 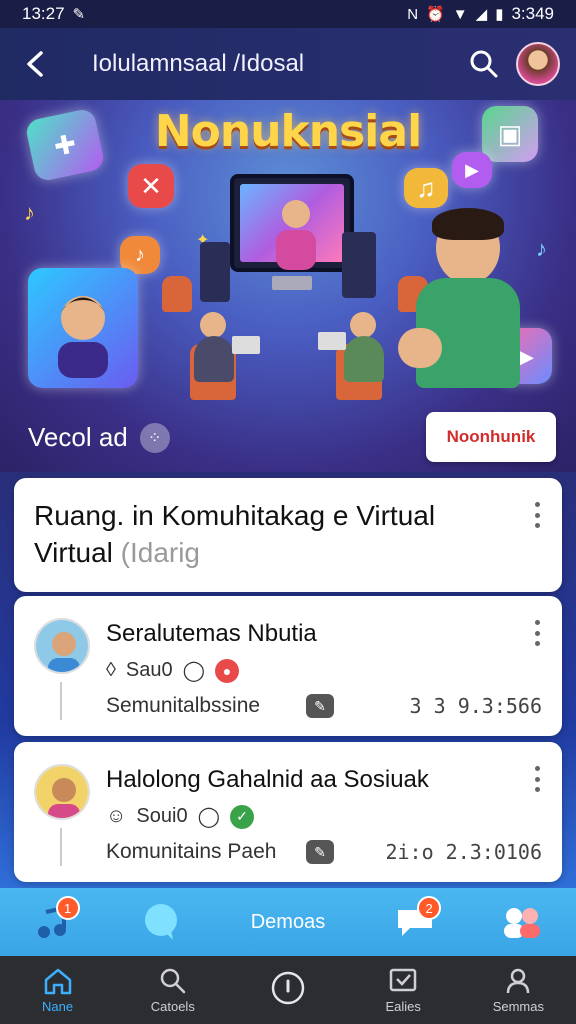 I want to click on post-meta-text: Sau0, so click(x=149, y=670).